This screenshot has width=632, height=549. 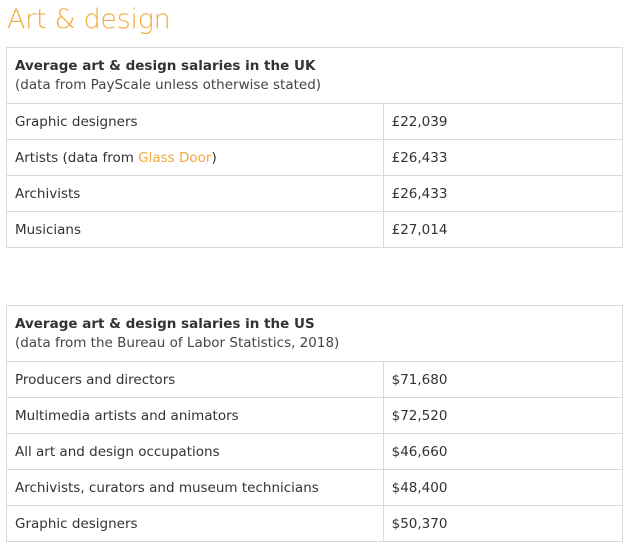 I want to click on salary-cell: $72,520, so click(x=503, y=415).